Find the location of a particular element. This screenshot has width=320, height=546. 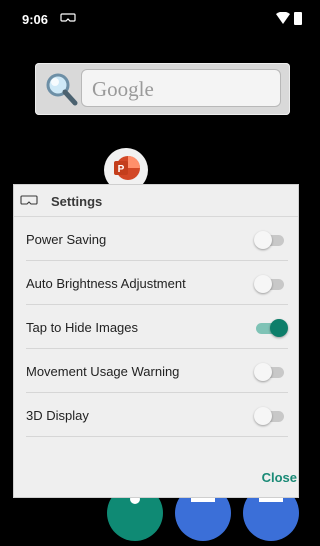

movement-usage-warning-toggle is located at coordinates (271, 372).